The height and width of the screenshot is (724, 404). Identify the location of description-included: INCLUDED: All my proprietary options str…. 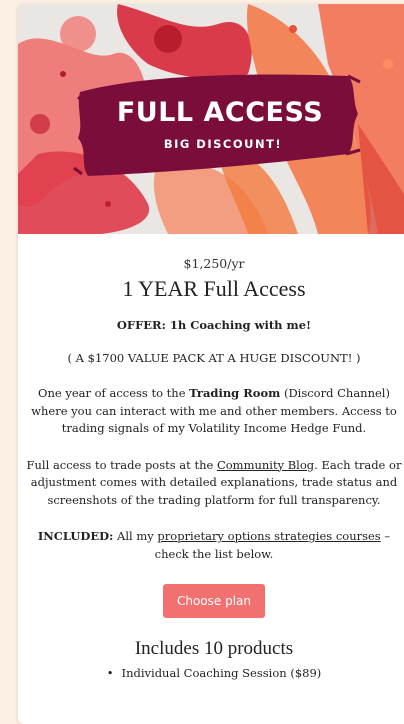
(212, 545).